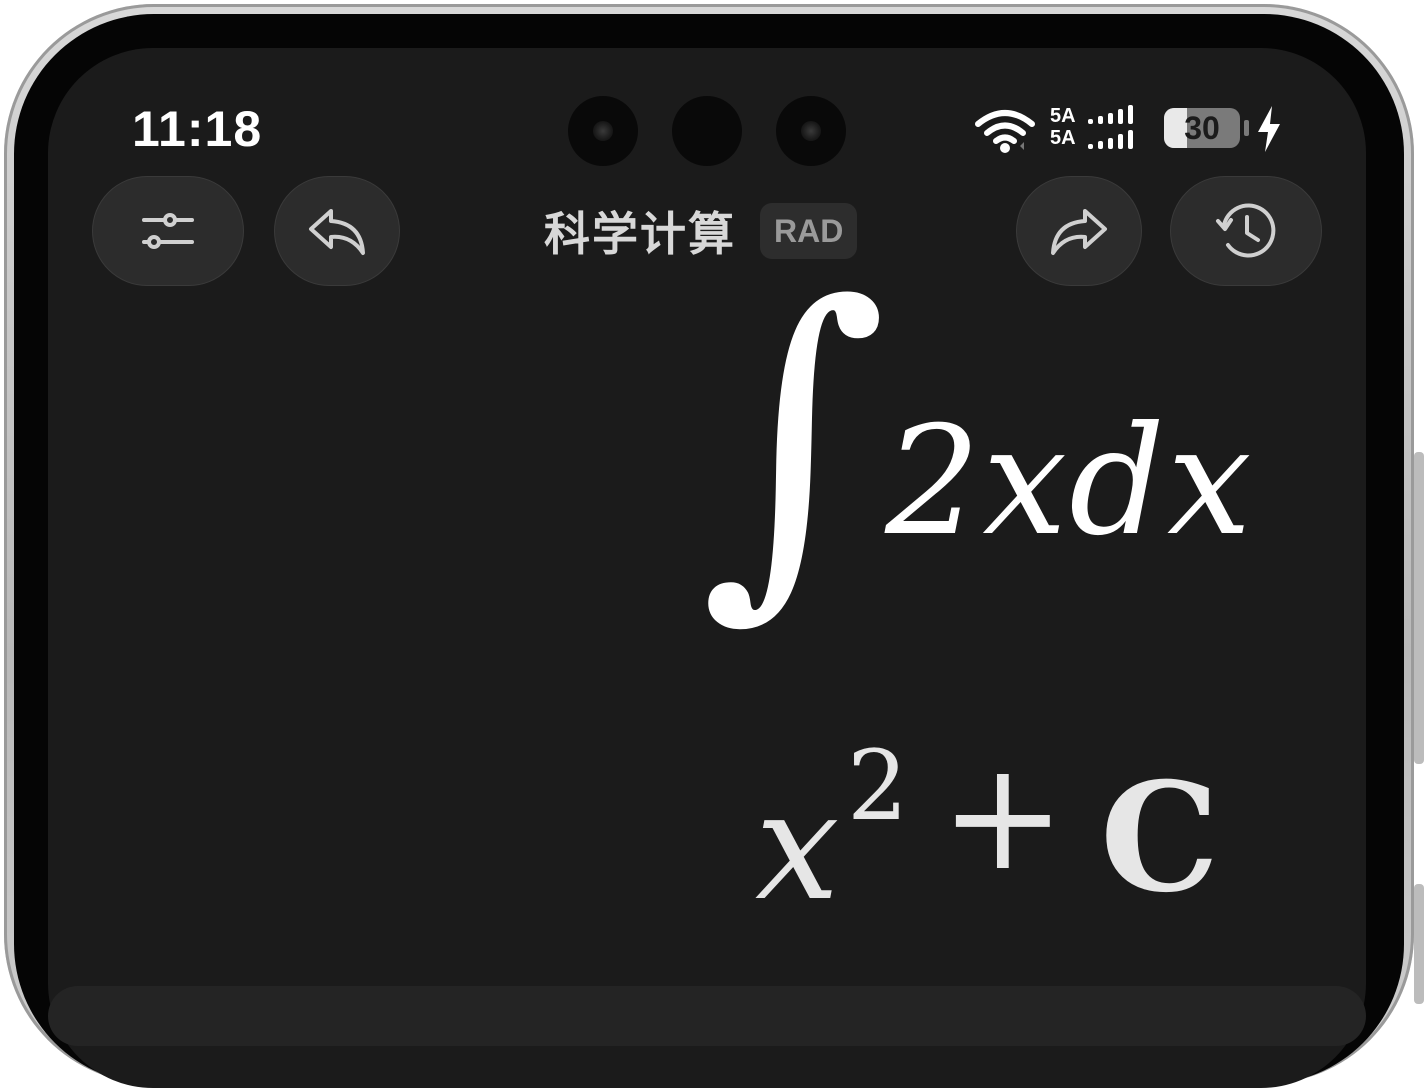  Describe the element at coordinates (1079, 232) in the screenshot. I see `redo-icon` at that location.